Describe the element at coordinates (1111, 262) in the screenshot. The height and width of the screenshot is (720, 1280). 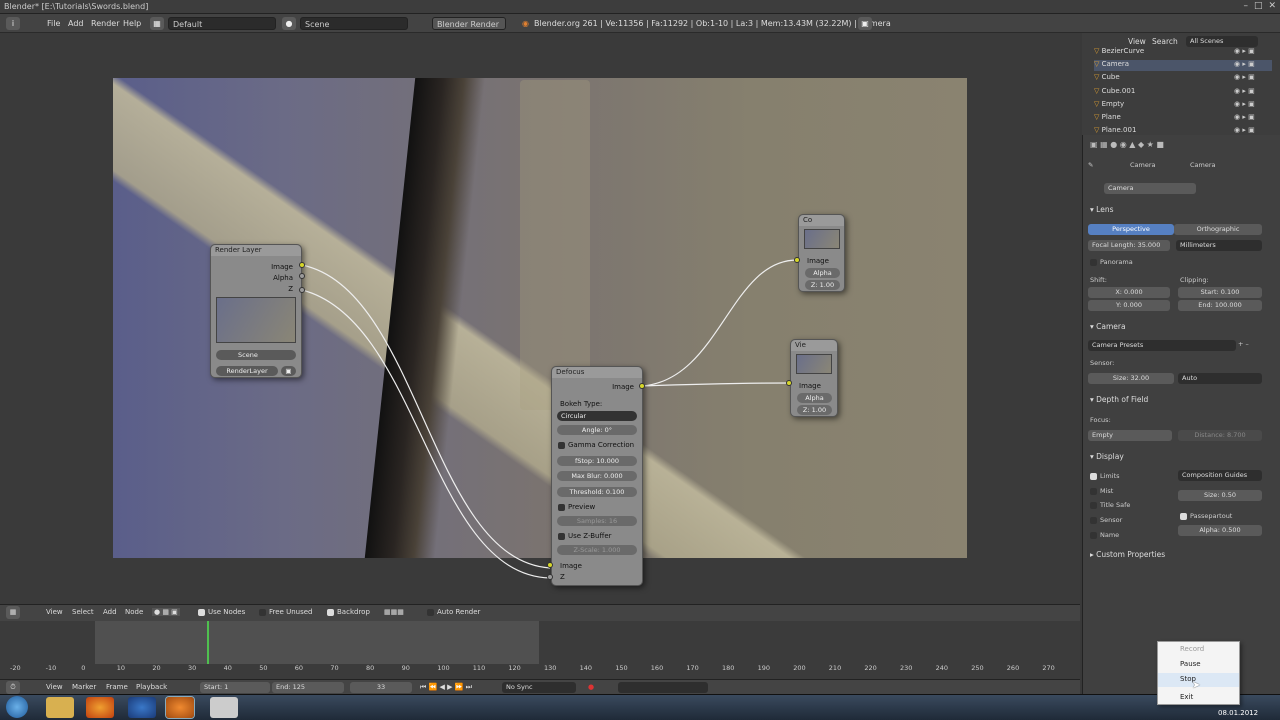
I see `panorama-checkbox: Panorama` at that location.